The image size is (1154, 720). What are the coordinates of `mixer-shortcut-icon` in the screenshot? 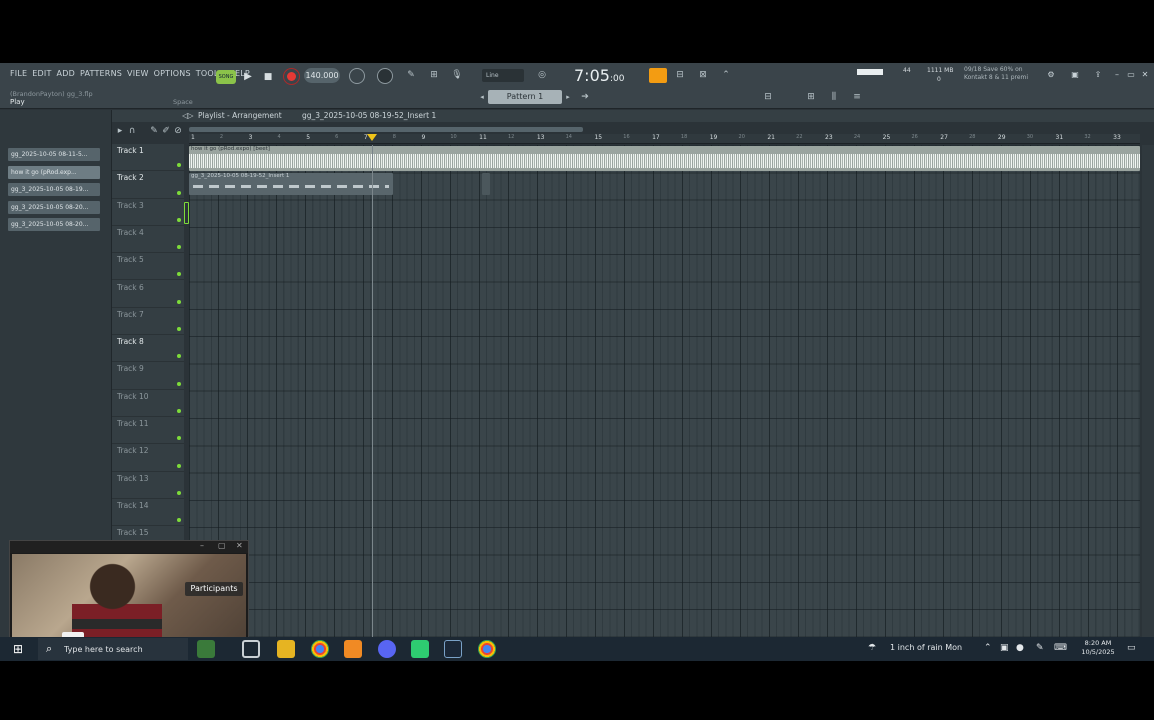 It's located at (658, 75).